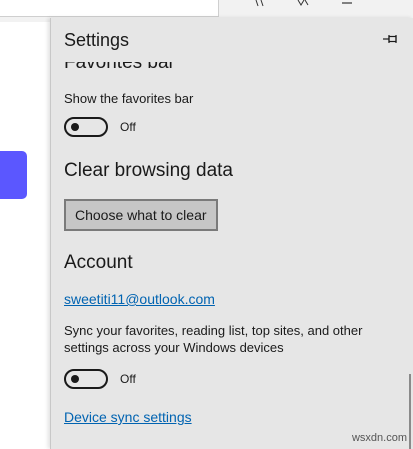 This screenshot has width=413, height=449. I want to click on hub-icon, so click(304, 4).